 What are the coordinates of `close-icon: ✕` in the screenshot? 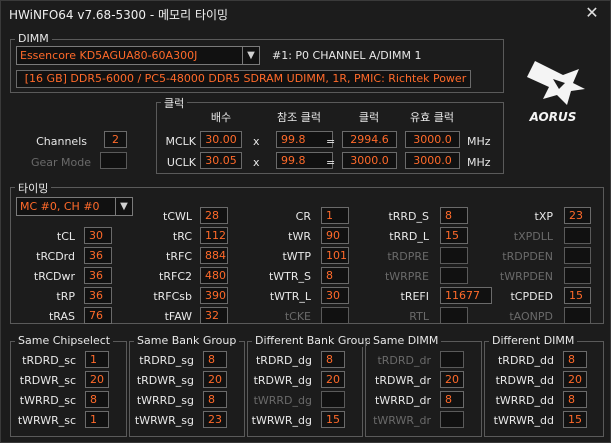 It's located at (592, 12).